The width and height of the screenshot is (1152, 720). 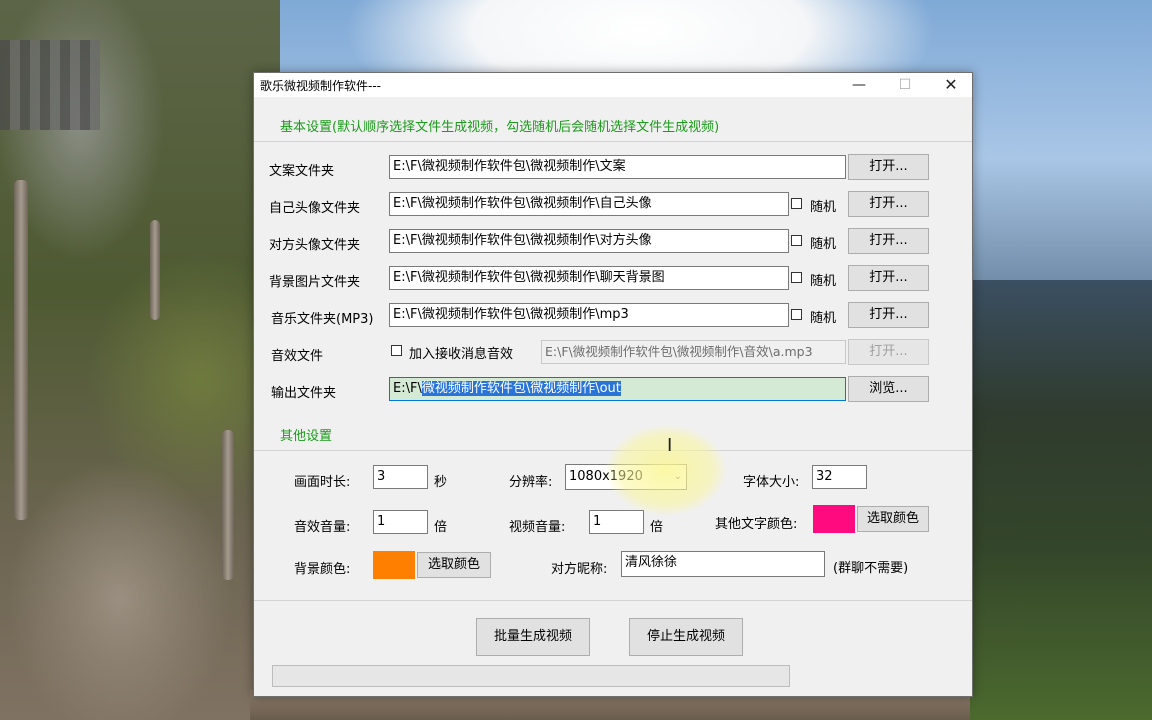 I want to click on other-text-color-pick-button: 选取颜色, so click(x=893, y=519).